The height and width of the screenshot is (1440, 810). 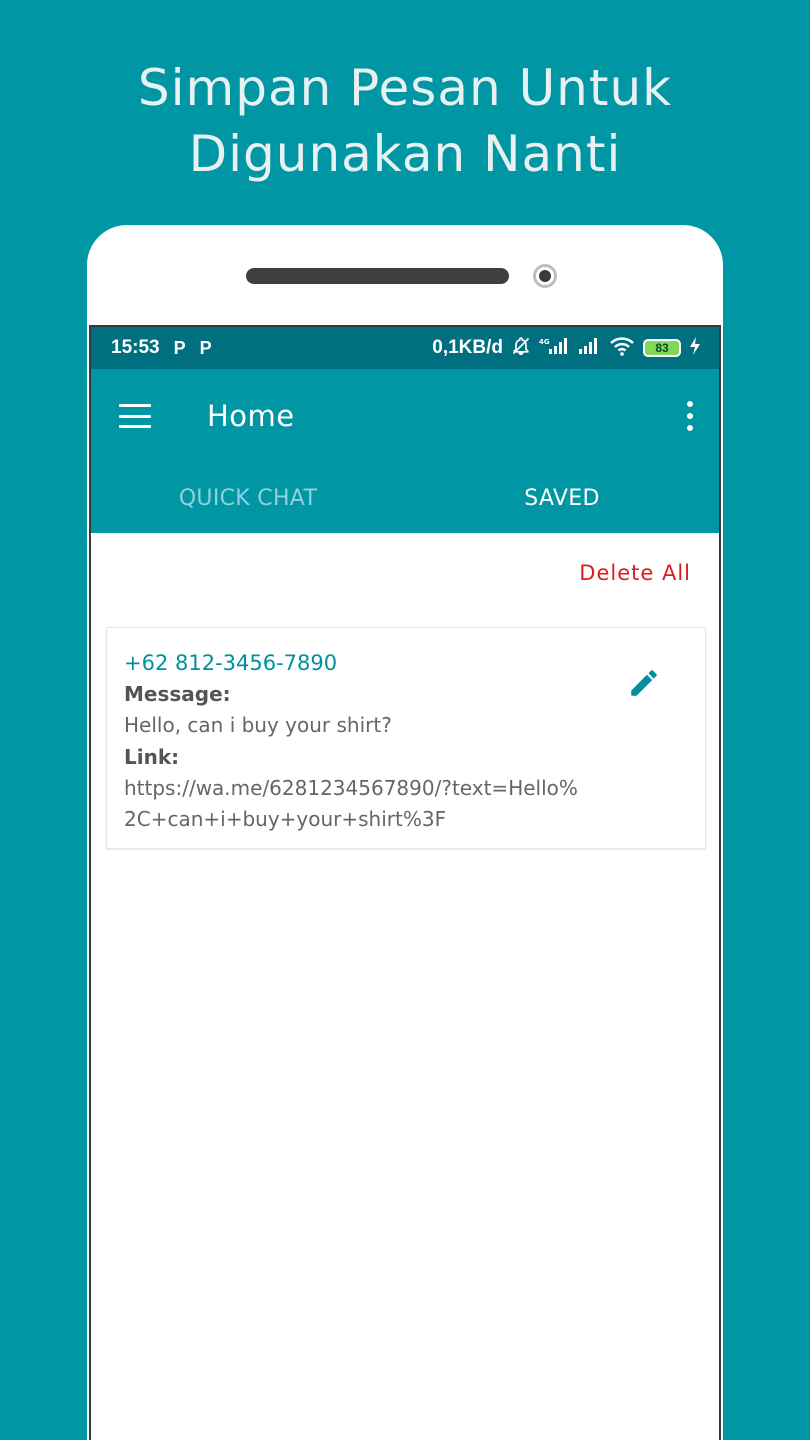 What do you see at coordinates (251, 416) in the screenshot?
I see `app-bar-title: Home` at bounding box center [251, 416].